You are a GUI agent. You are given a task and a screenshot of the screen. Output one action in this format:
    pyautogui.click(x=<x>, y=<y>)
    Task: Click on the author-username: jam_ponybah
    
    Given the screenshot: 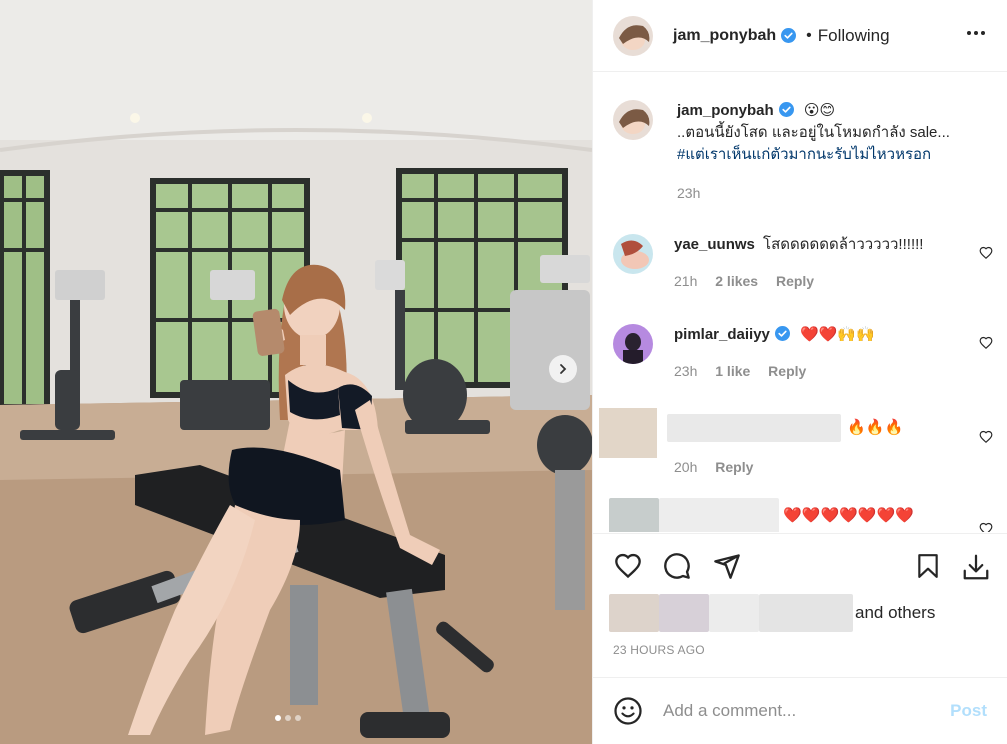 What is the action you would take?
    pyautogui.click(x=724, y=36)
    